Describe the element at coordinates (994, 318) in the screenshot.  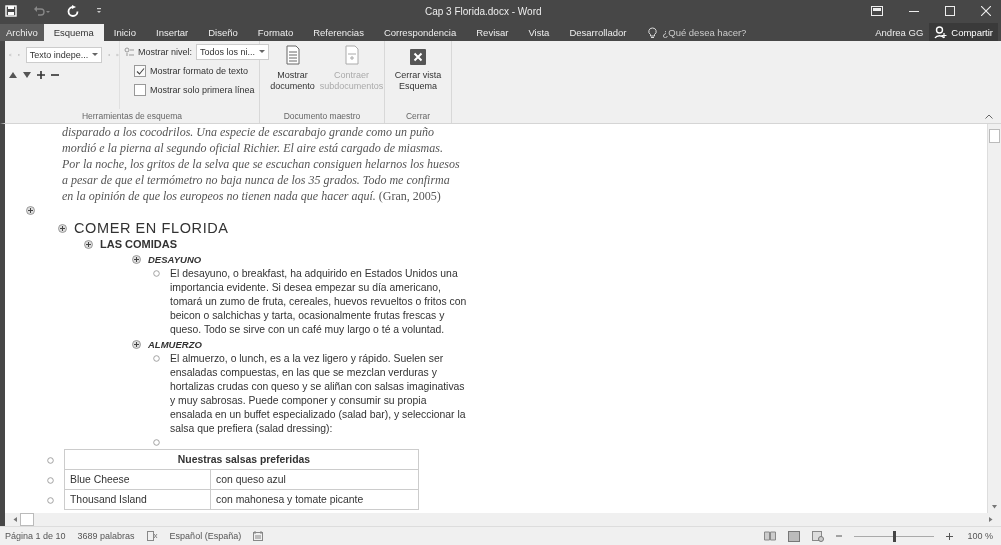
I see `vertical-scrollbar` at that location.